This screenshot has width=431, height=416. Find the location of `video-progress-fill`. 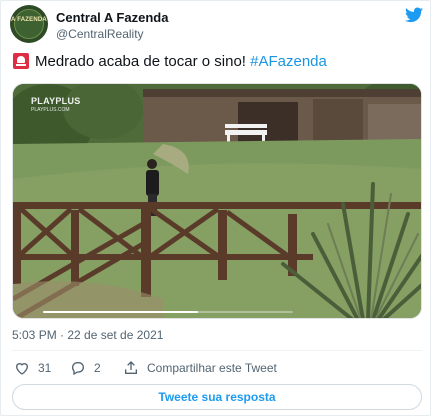

video-progress-fill is located at coordinates (120, 312).